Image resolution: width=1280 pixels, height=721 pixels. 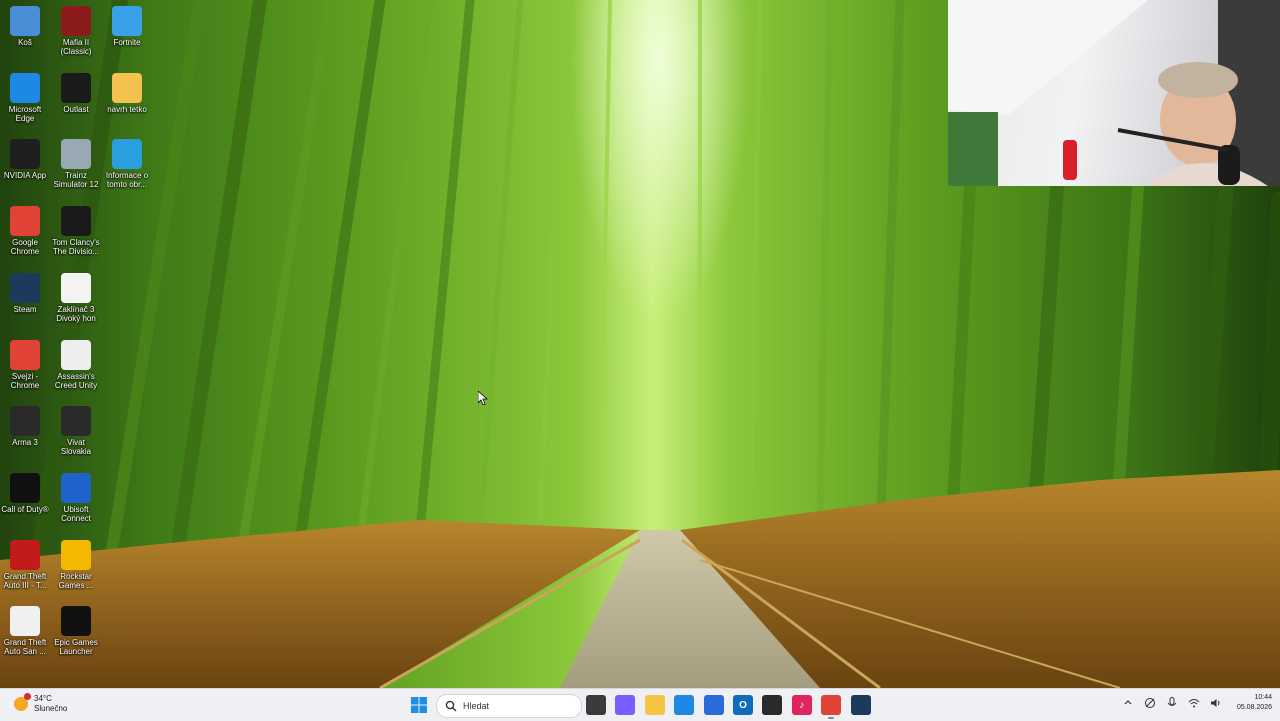 I want to click on weather-temperature: 34°C, so click(x=43, y=698).